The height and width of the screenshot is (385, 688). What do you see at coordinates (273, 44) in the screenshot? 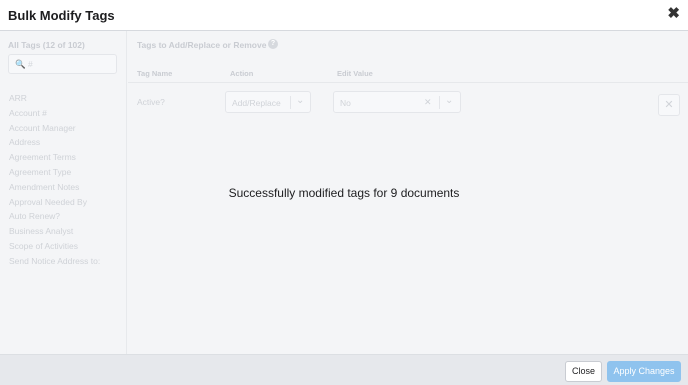
I see `help-icon: ?` at bounding box center [273, 44].